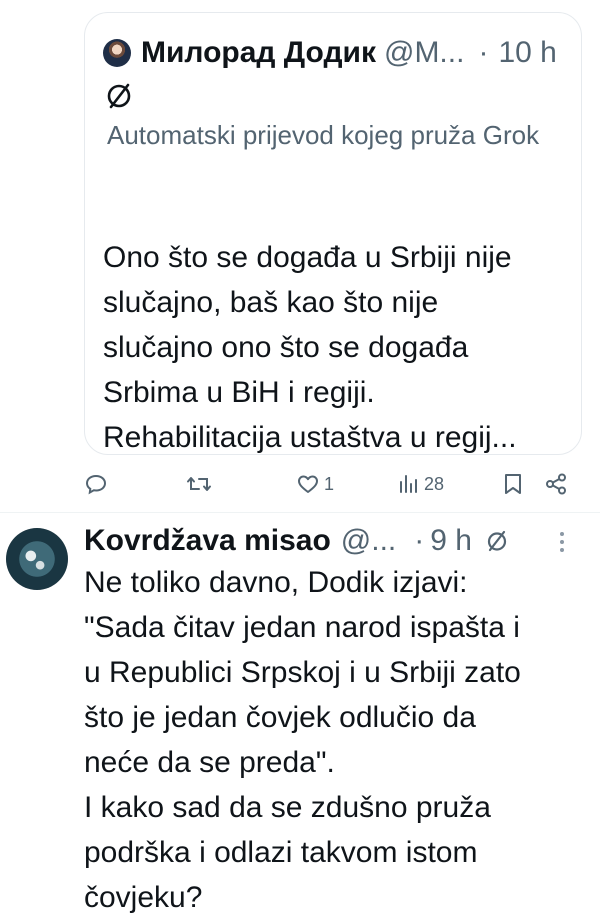 The width and height of the screenshot is (600, 920). Describe the element at coordinates (527, 53) in the screenshot. I see `timestamp: 10 h` at that location.